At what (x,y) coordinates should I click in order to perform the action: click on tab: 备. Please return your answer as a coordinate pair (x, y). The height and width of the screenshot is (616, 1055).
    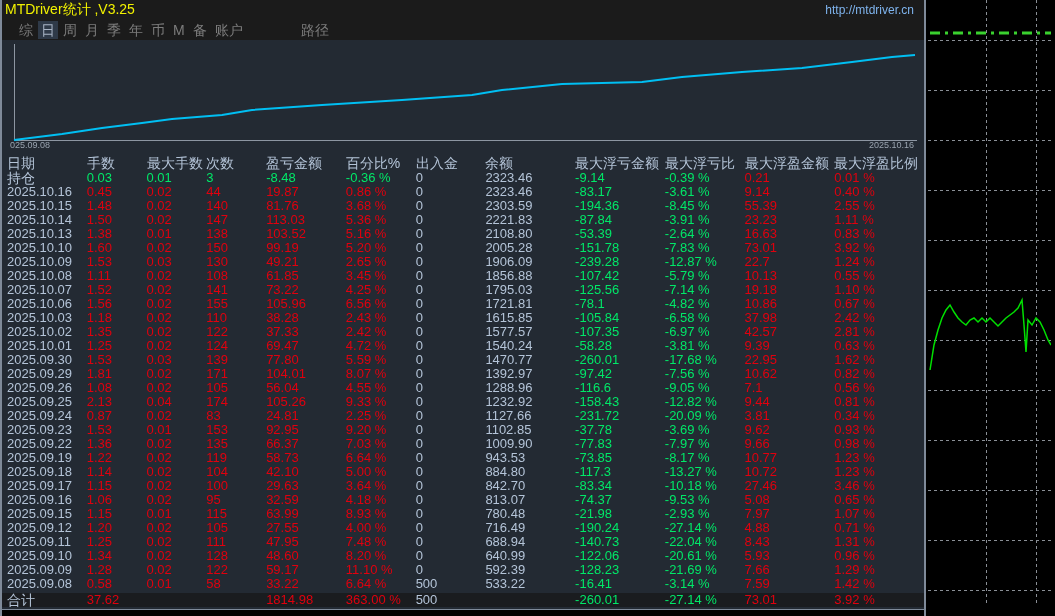
    Looking at the image, I should click on (199, 30).